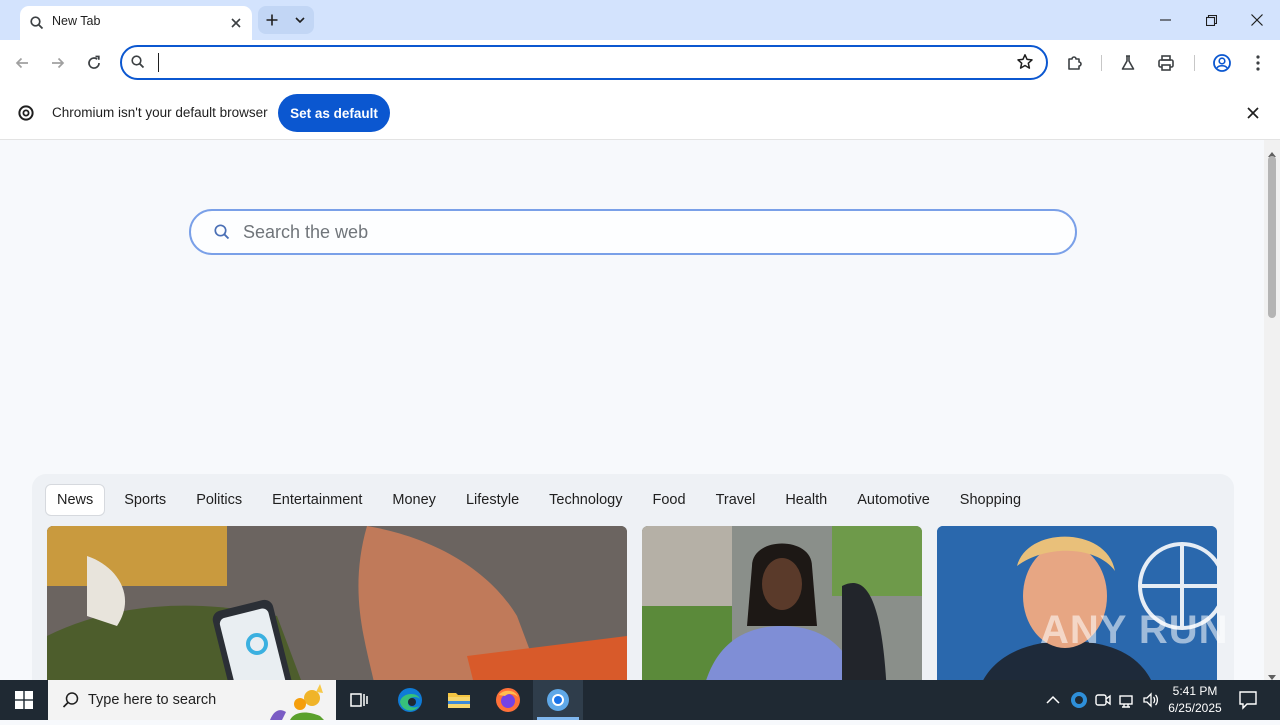  I want to click on profile-avatar-icon, so click(1222, 63).